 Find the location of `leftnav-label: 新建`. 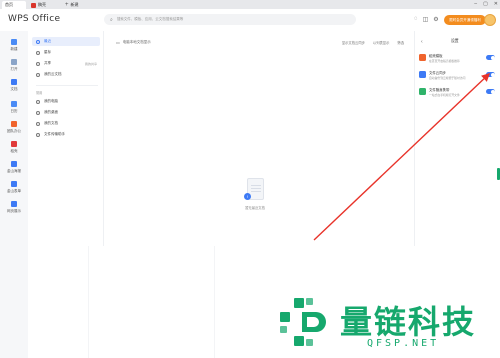

leftnav-label: 新建 is located at coordinates (14, 49).